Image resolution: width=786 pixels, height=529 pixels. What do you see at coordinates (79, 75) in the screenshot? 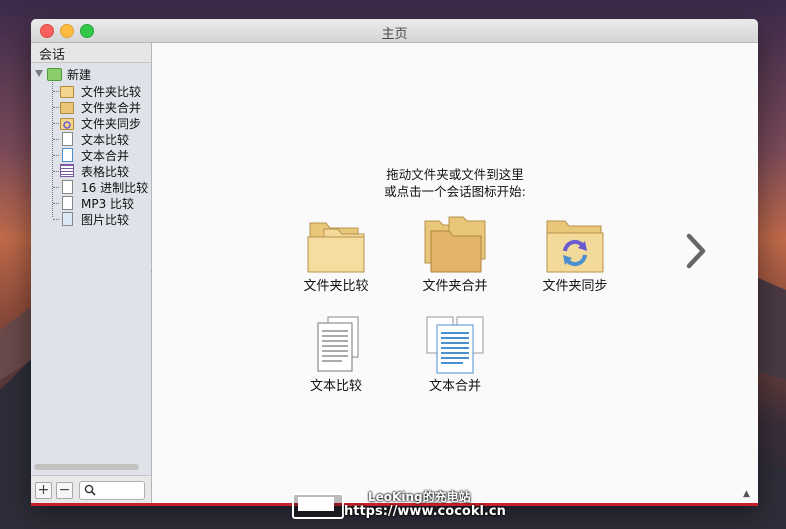
I see `tree-root-label: 新建` at bounding box center [79, 75].